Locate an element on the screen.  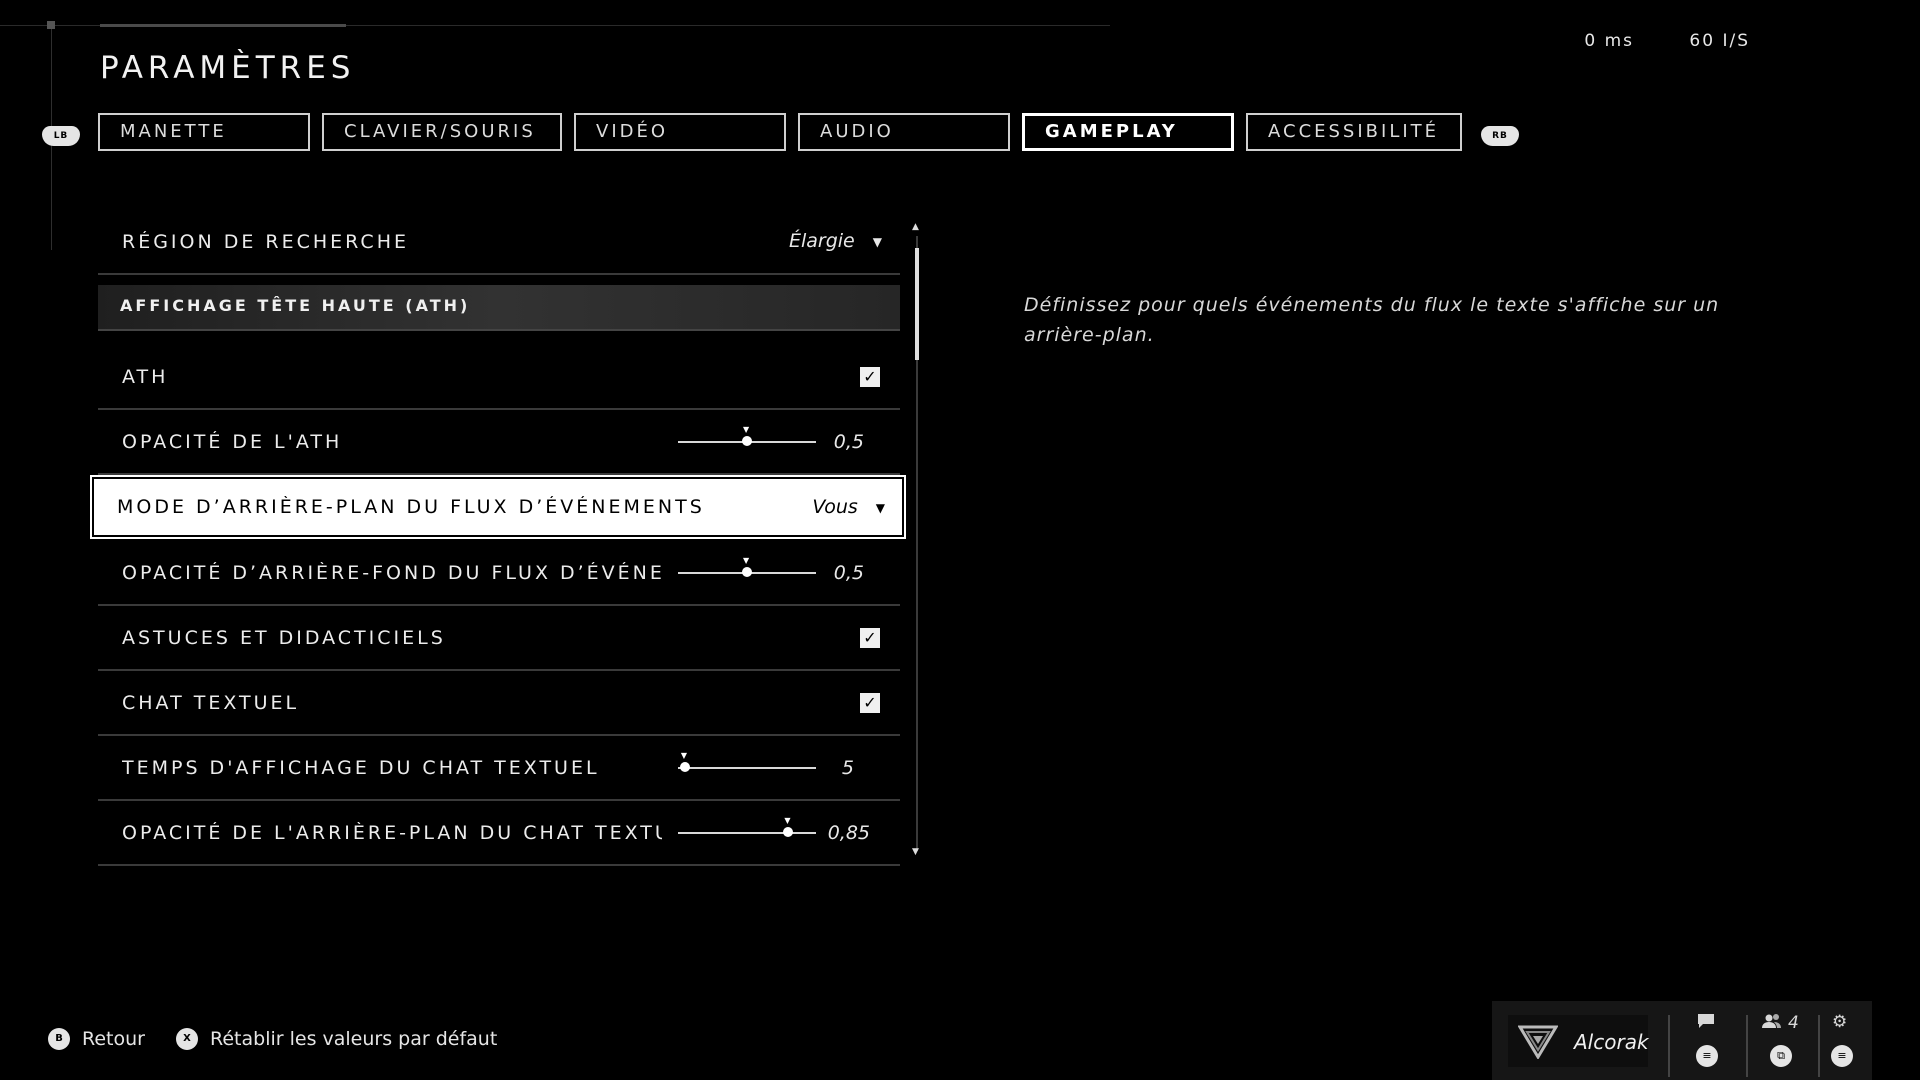
setting-label: TEMPS D'AFFICHAGE DU CHAT TEXTUEL is located at coordinates (361, 768).